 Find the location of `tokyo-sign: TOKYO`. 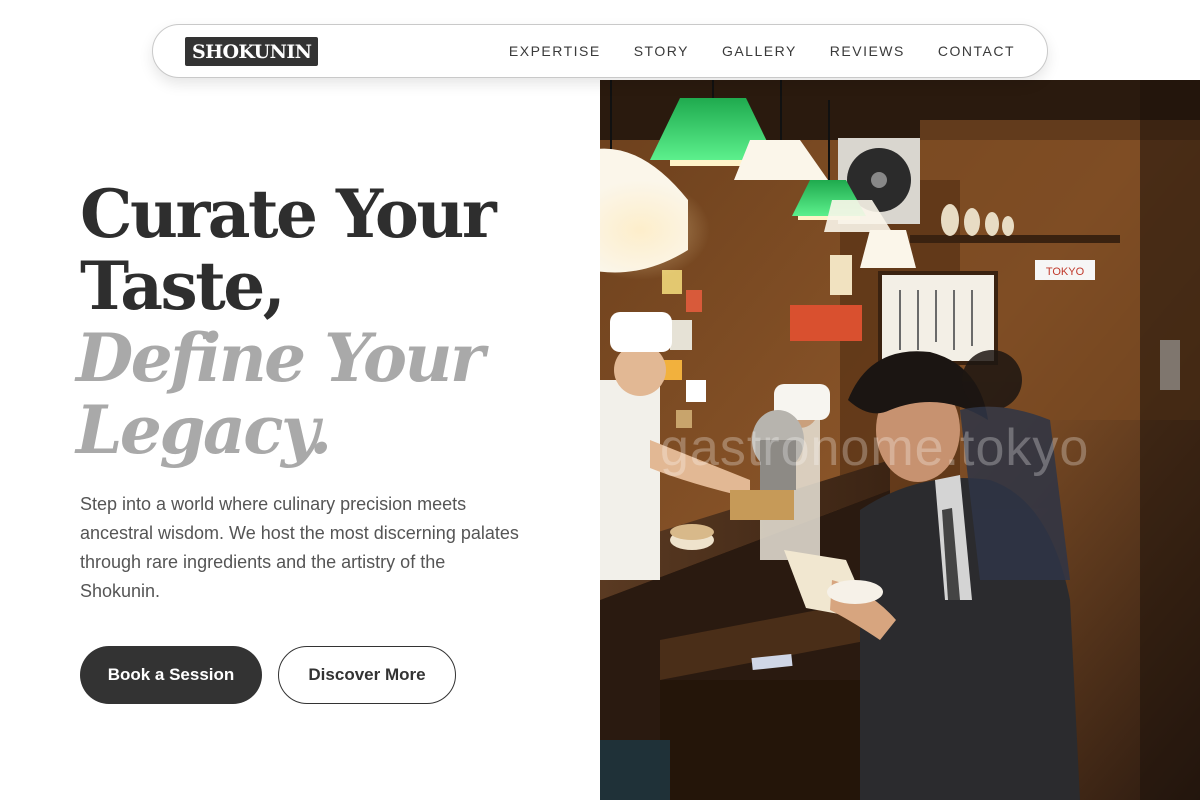

tokyo-sign: TOKYO is located at coordinates (1065, 272).